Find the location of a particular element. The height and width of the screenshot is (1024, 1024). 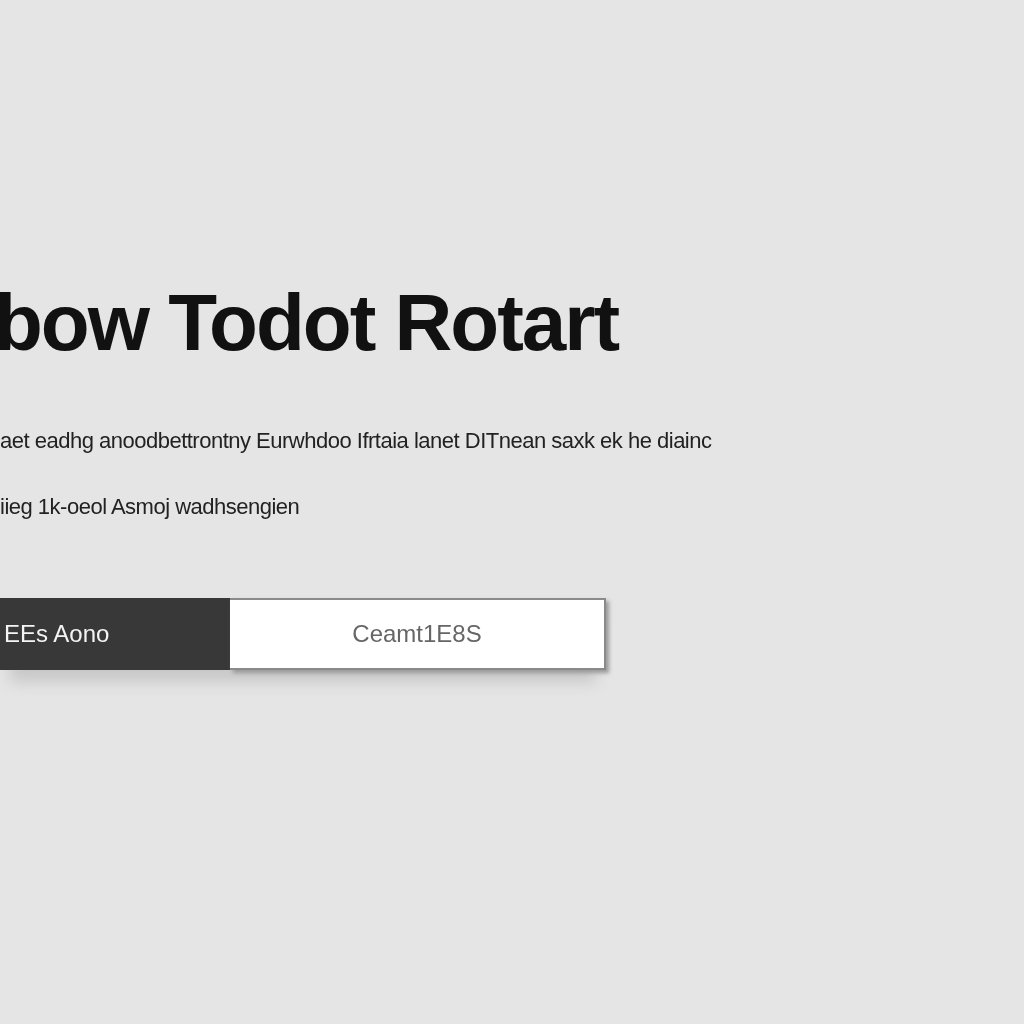

secondary-button: Ceamt1E8S is located at coordinates (418, 634).